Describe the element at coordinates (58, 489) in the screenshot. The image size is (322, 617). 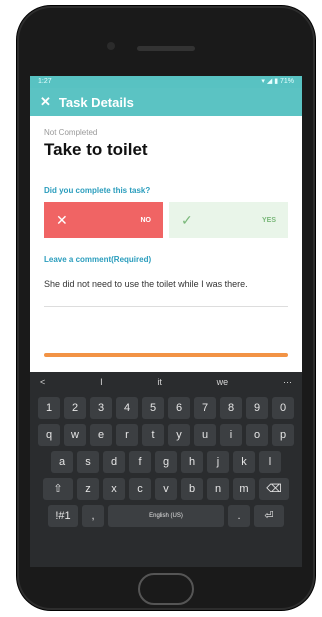
I see `shift-icon: ⇧` at that location.